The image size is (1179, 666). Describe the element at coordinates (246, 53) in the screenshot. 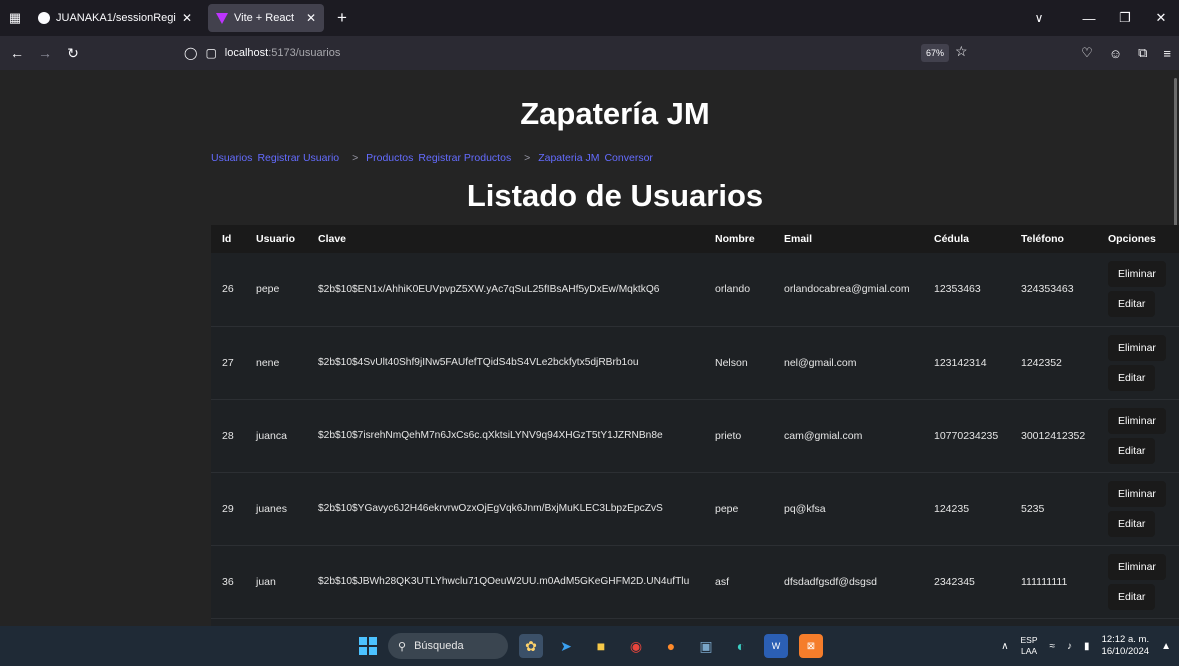

I see `url-host: localhost` at that location.